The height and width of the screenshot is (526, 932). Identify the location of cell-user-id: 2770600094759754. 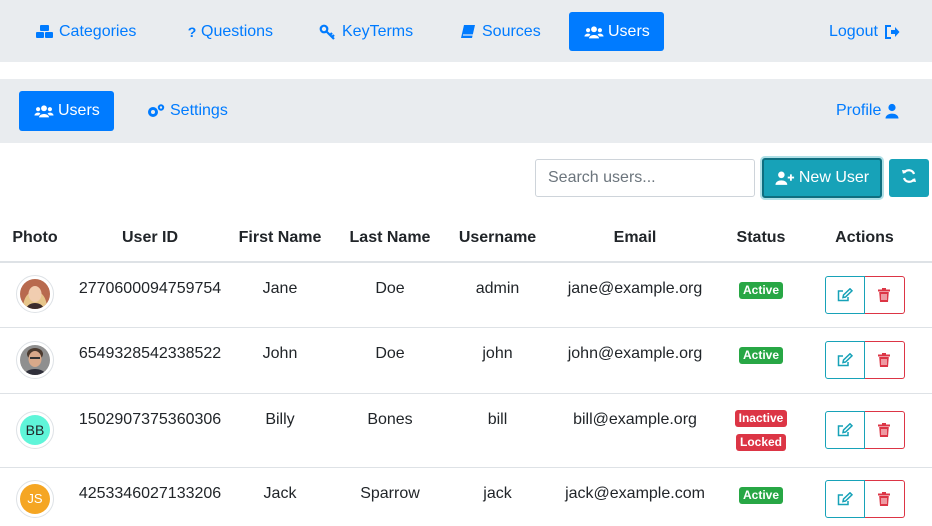
(150, 294).